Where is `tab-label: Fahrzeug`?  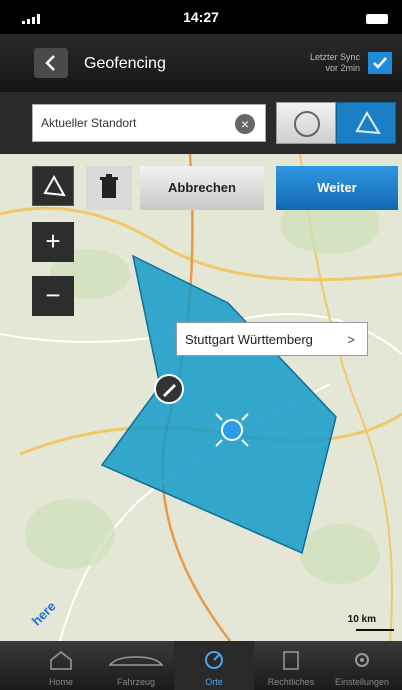
tab-label: Fahrzeug is located at coordinates (136, 682).